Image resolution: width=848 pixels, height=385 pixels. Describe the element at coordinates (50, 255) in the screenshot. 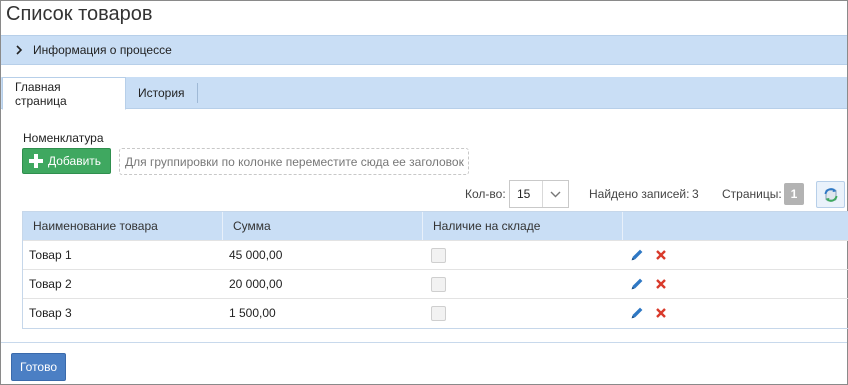

I see `cell-name: Товар 1` at that location.